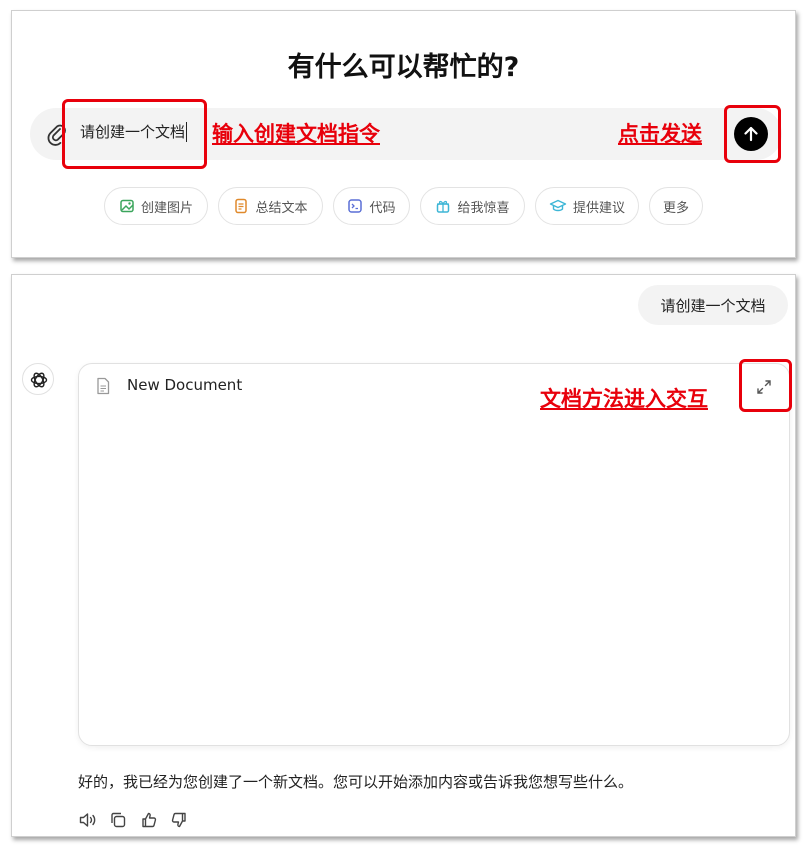 The height and width of the screenshot is (853, 807). What do you see at coordinates (270, 206) in the screenshot?
I see `chip-summarize-text: 总结文本` at bounding box center [270, 206].